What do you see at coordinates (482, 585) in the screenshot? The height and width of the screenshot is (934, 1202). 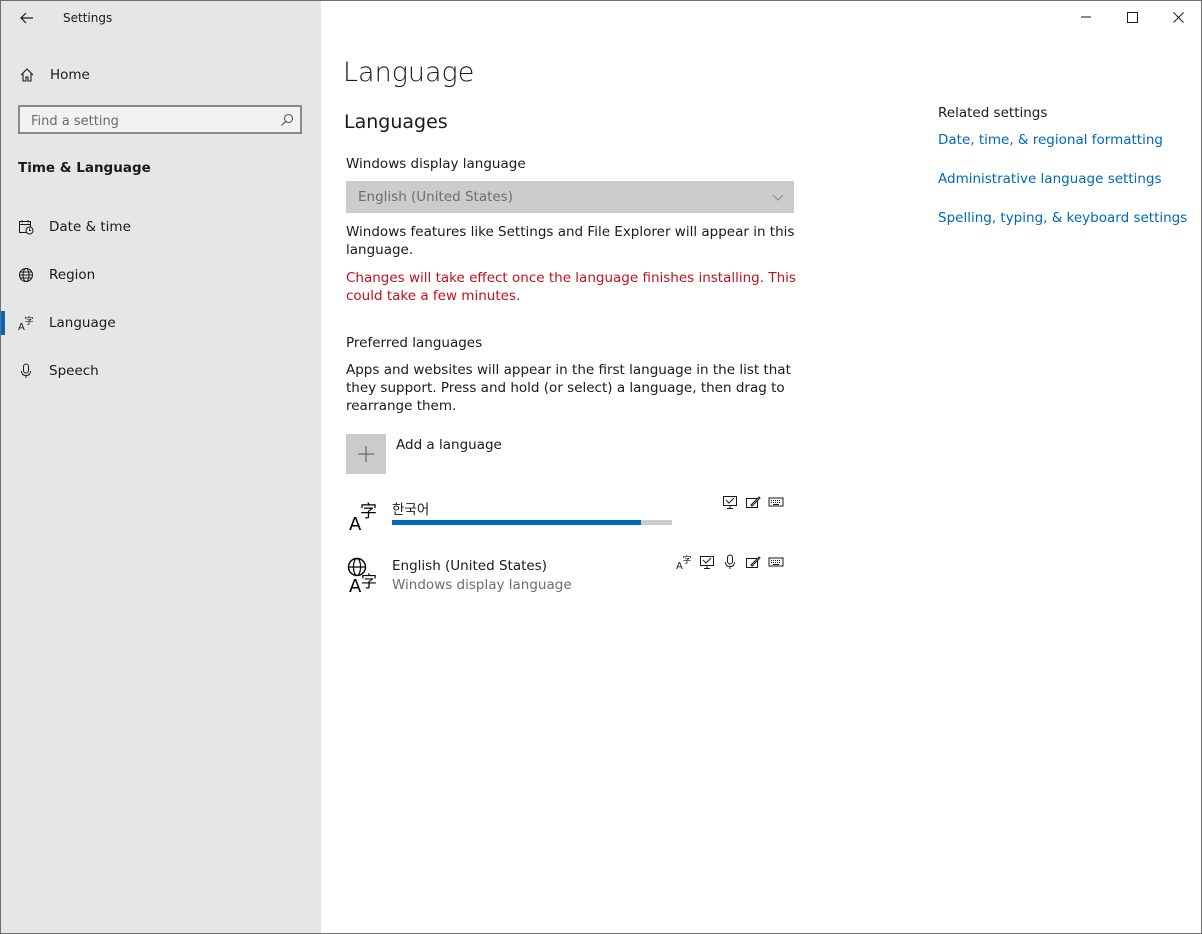 I see `language-subtitle: Windows display language` at bounding box center [482, 585].